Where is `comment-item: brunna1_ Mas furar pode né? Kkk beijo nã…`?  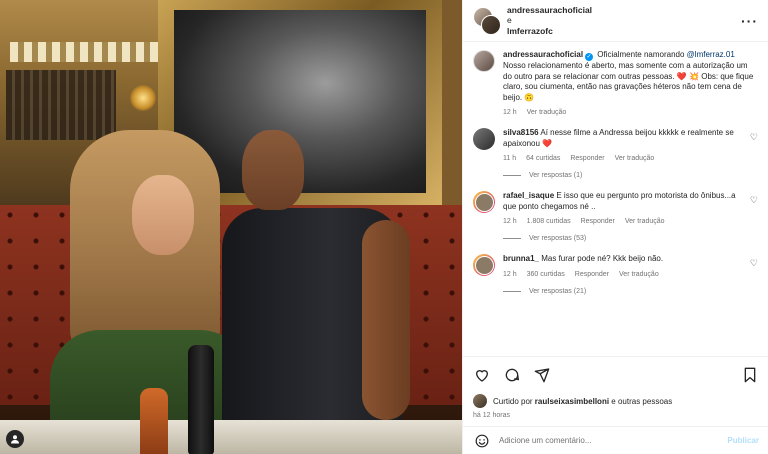 comment-item: brunna1_ Mas furar pode né? Kkk beijo nã… is located at coordinates (615, 266).